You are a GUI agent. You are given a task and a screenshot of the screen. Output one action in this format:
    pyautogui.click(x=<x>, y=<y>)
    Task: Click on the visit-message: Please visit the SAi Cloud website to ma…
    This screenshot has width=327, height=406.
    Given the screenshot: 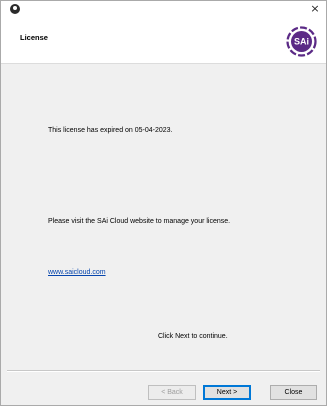 What is the action you would take?
    pyautogui.click(x=139, y=221)
    